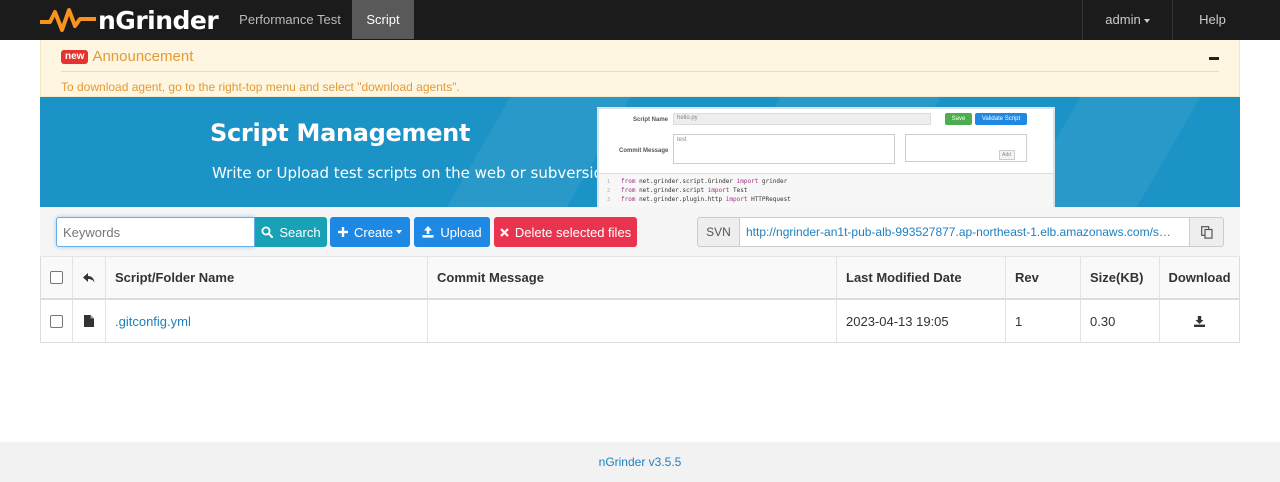 Image resolution: width=1280 pixels, height=482 pixels. I want to click on upload-button: Upload, so click(452, 232).